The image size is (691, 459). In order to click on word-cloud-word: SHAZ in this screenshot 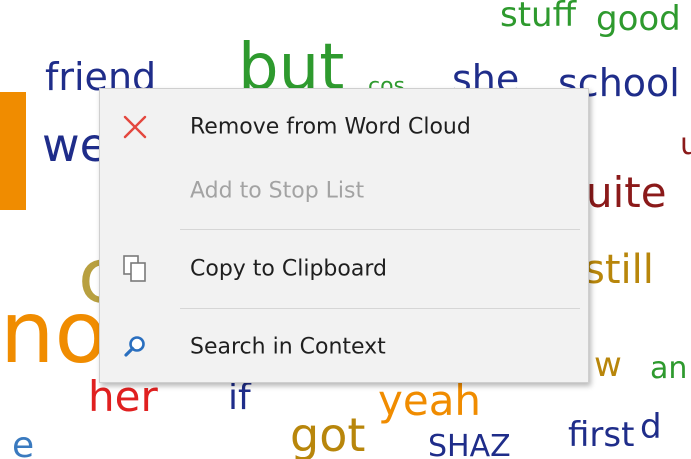, I will do `click(469, 445)`.